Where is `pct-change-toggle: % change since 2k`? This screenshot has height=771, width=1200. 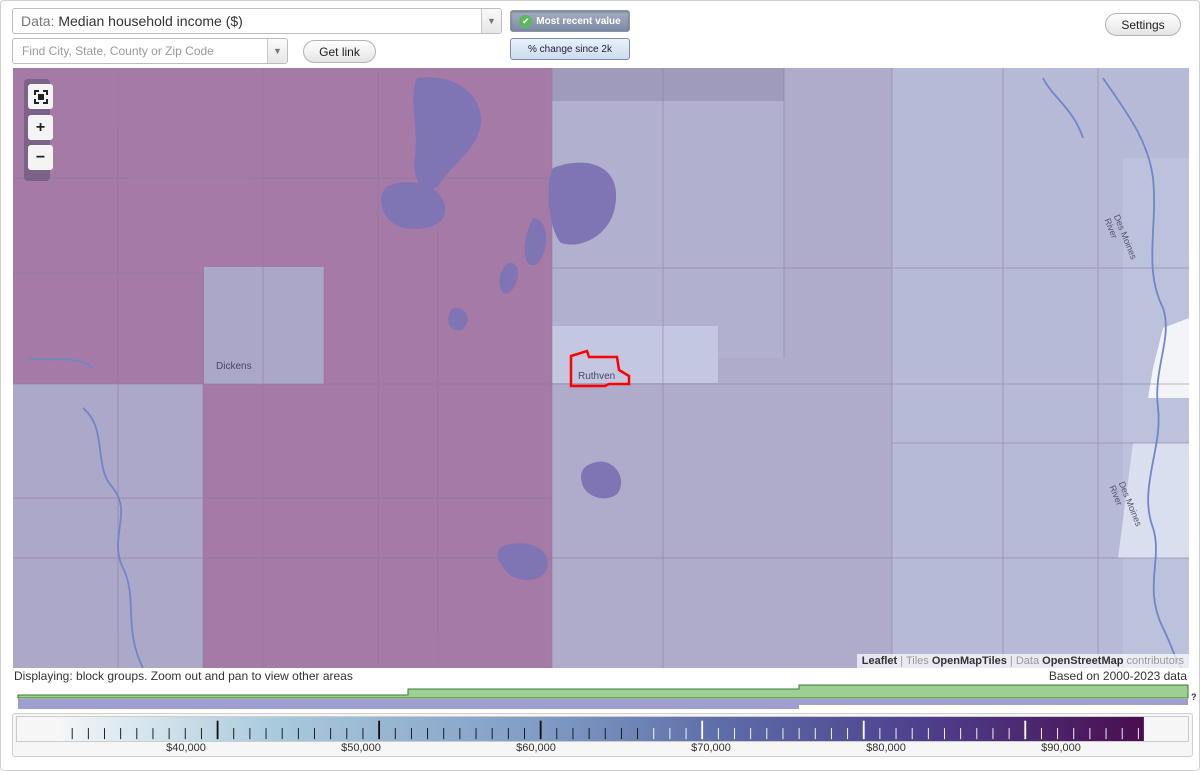
pct-change-toggle: % change since 2k is located at coordinates (570, 49).